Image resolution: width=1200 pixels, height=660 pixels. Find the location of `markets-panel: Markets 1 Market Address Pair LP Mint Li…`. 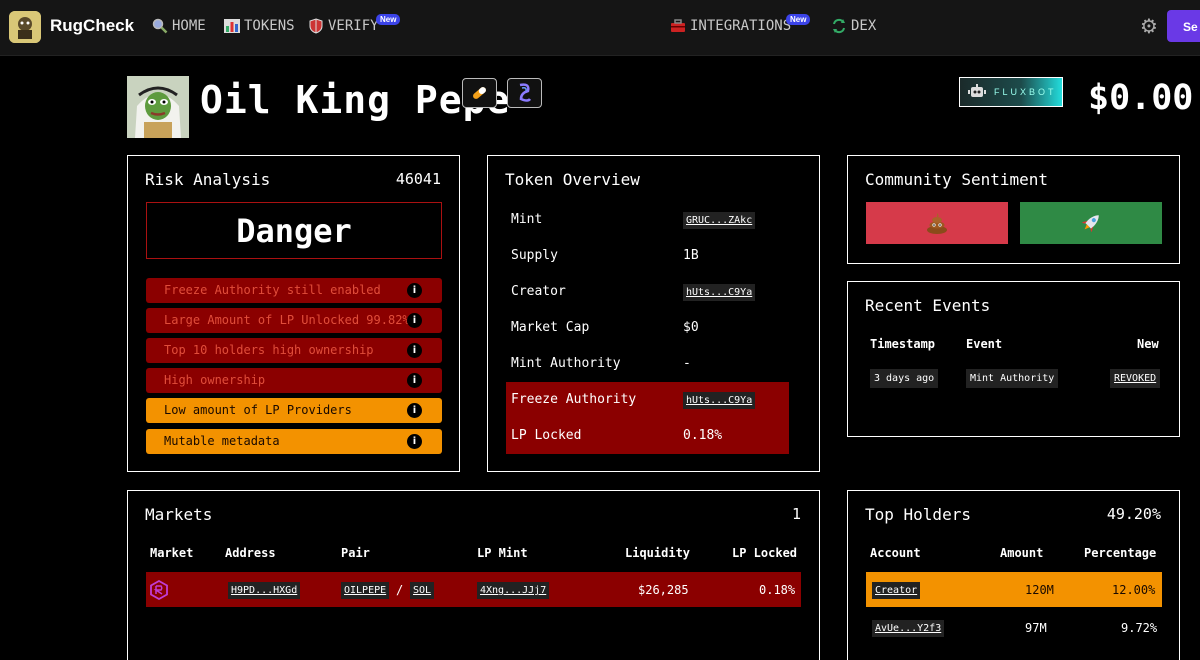

markets-panel: Markets 1 Market Address Pair LP Mint Li… is located at coordinates (473, 575).